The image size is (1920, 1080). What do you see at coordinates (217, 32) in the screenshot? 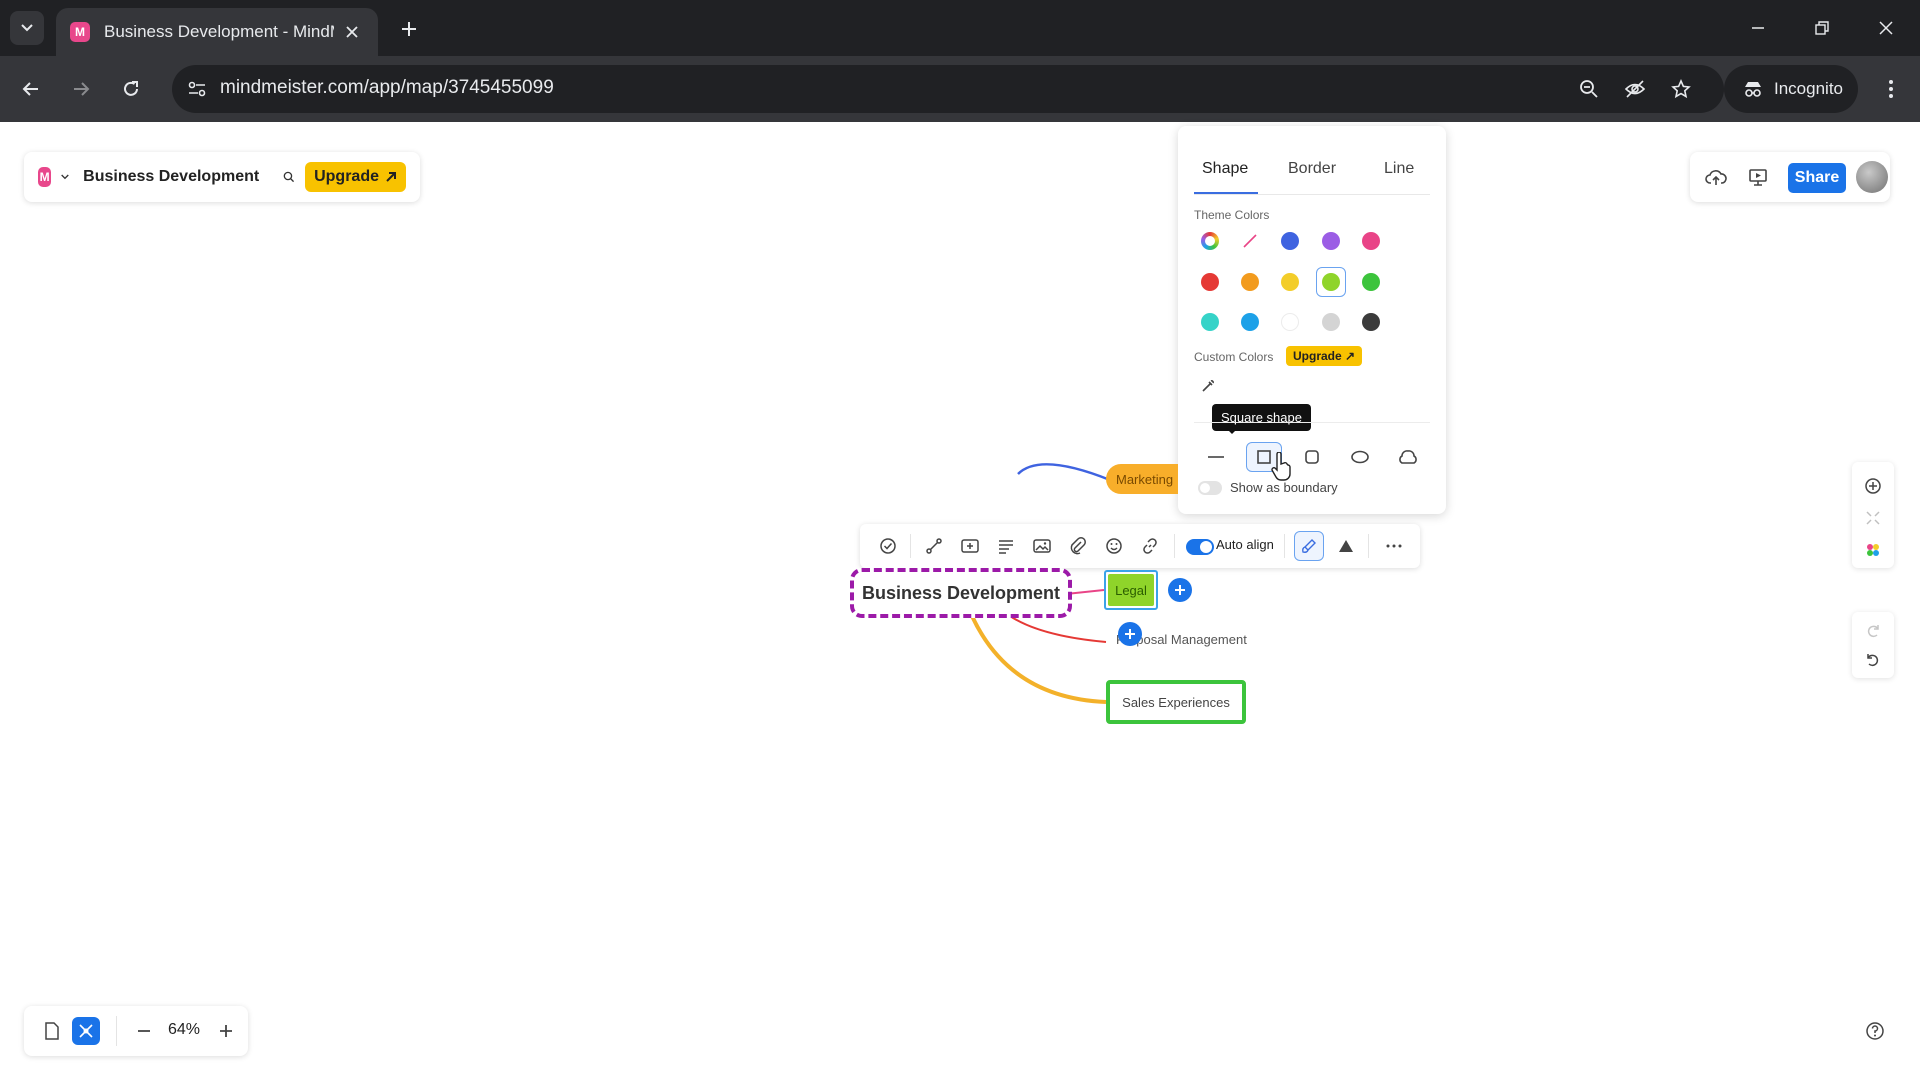
I see `browser-tab-active: M Business Development - MindMeister` at bounding box center [217, 32].